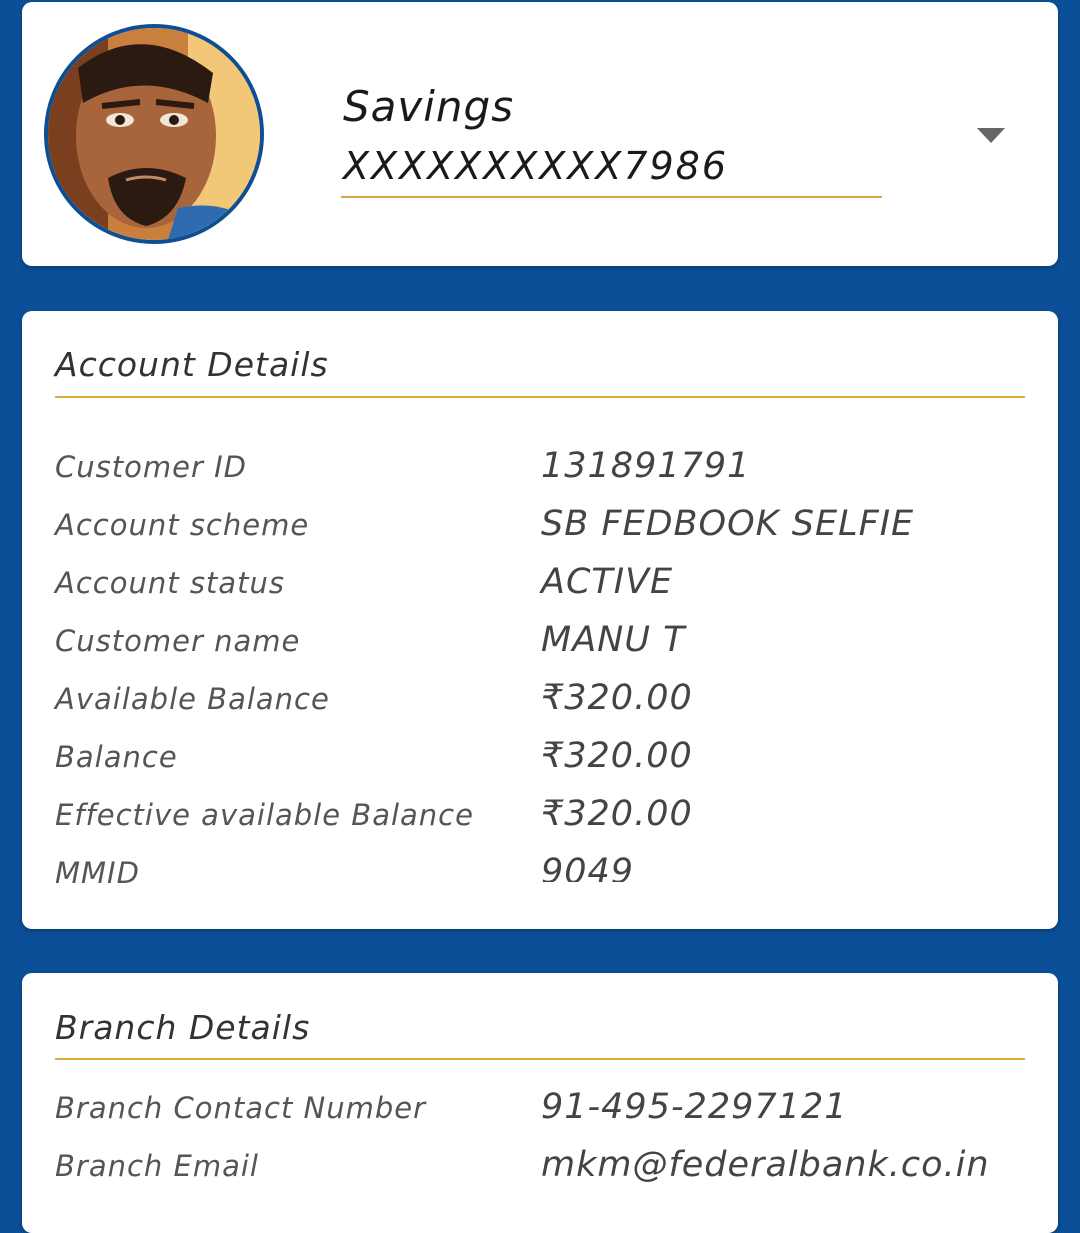 This screenshot has height=1233, width=1080. I want to click on avatar, so click(154, 134).